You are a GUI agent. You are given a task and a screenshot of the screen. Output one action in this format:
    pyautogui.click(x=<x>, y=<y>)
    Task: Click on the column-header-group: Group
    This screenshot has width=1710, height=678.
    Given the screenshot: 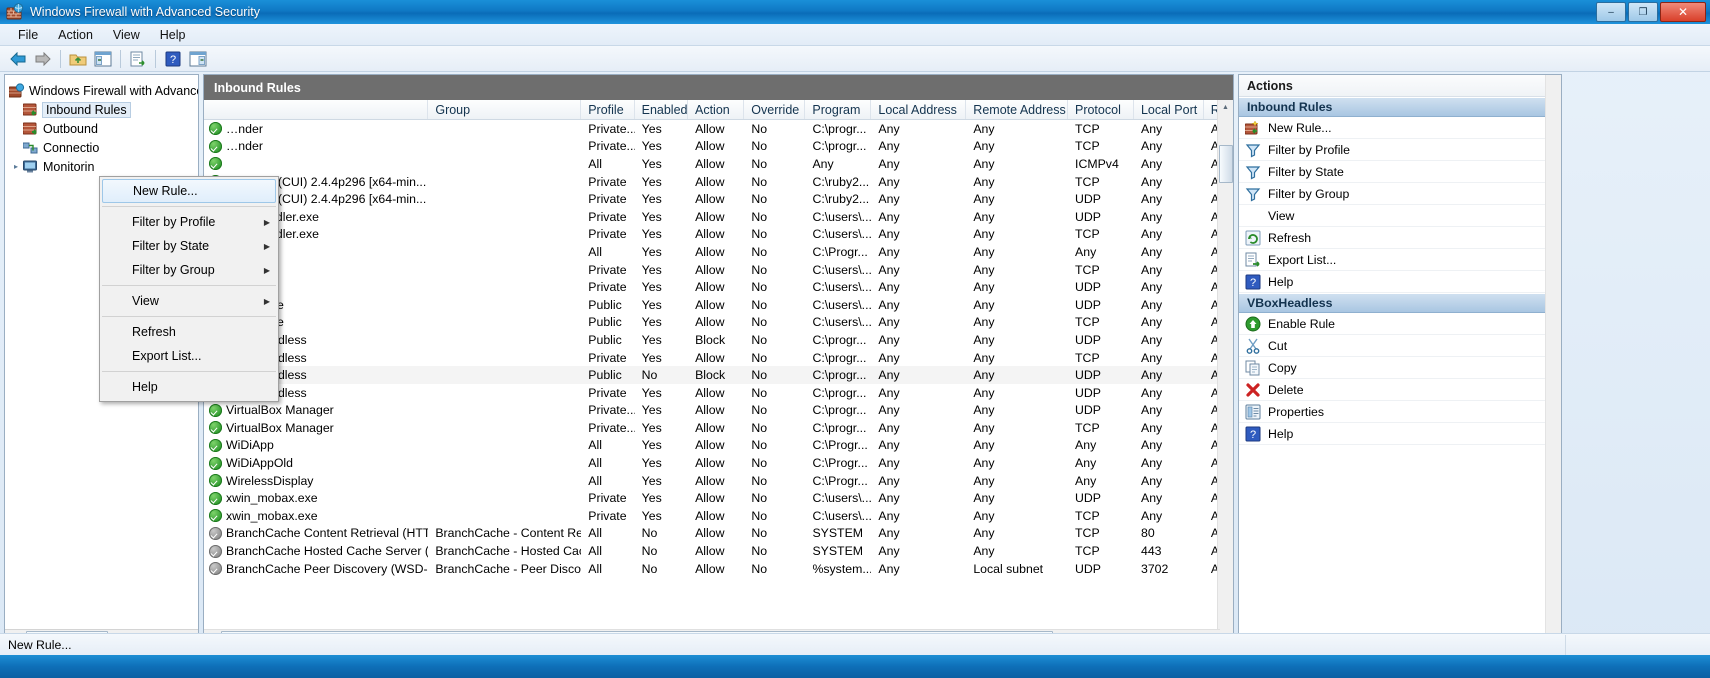 What is the action you would take?
    pyautogui.click(x=505, y=109)
    